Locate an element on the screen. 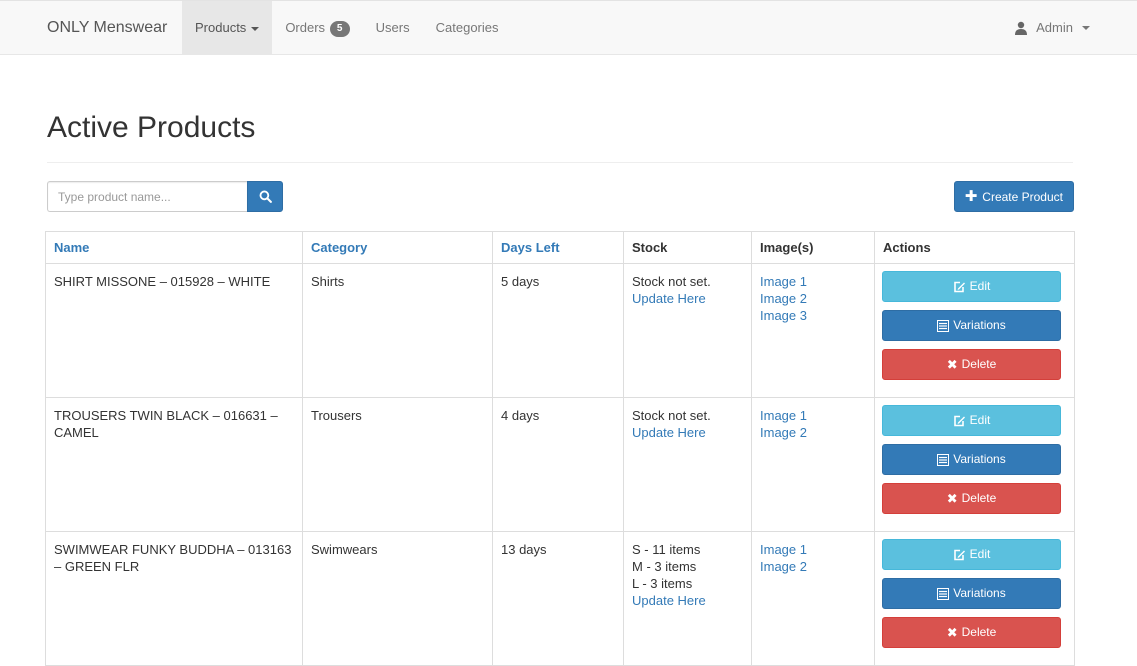 Image resolution: width=1137 pixels, height=666 pixels. search-icon is located at coordinates (265, 196).